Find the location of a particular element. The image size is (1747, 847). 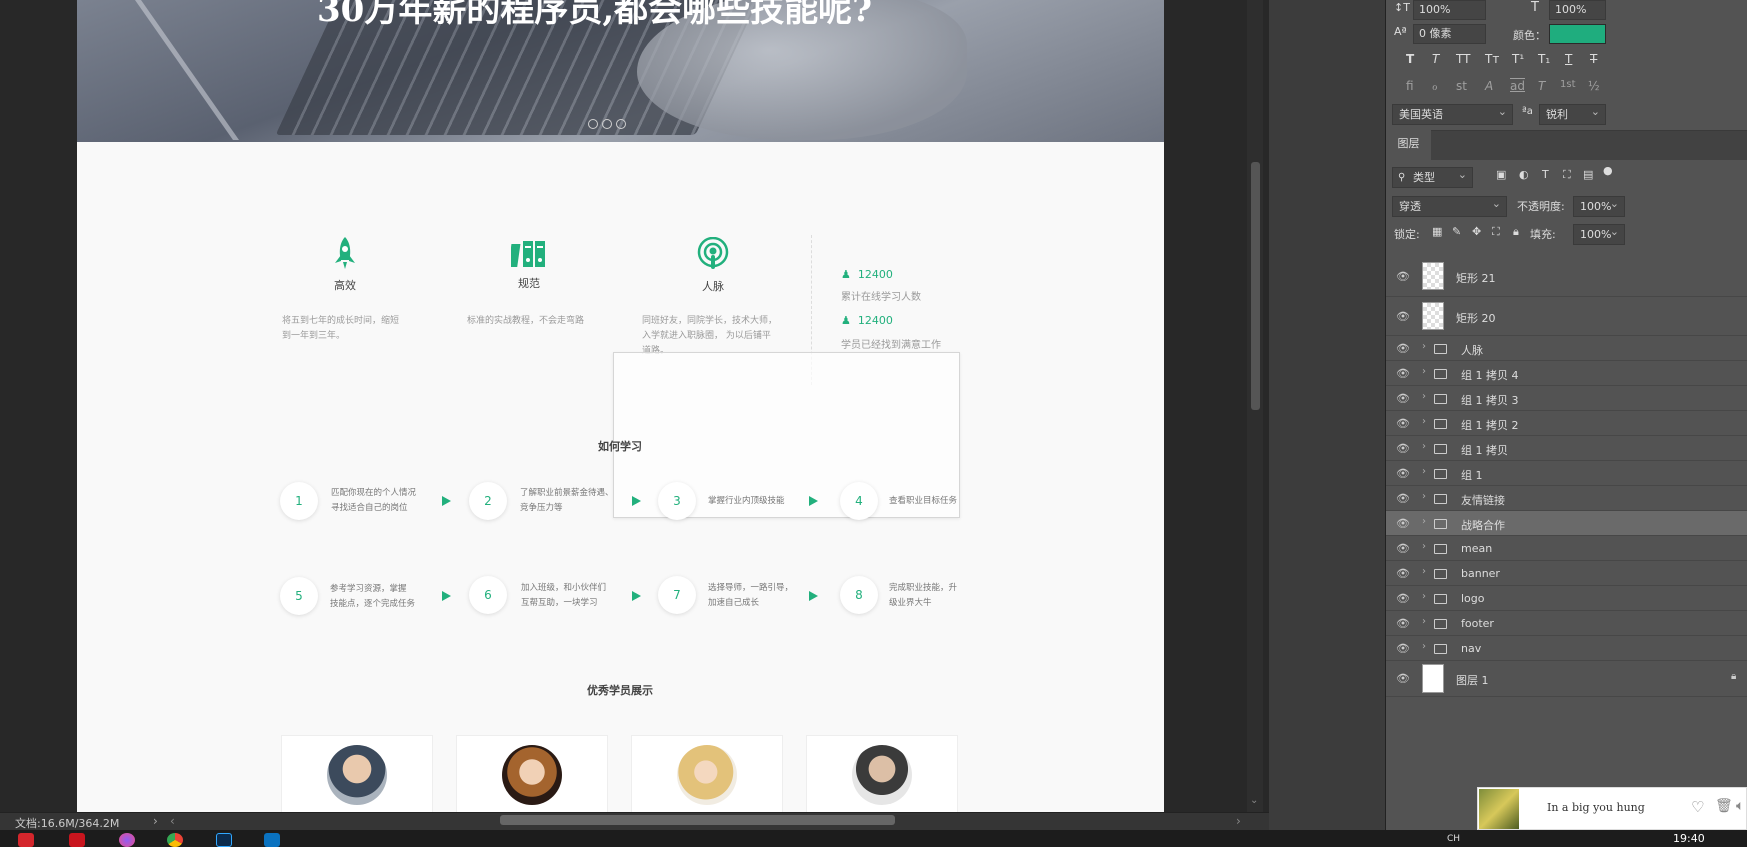

titling-alternates-button: T is located at coordinates (1541, 86).